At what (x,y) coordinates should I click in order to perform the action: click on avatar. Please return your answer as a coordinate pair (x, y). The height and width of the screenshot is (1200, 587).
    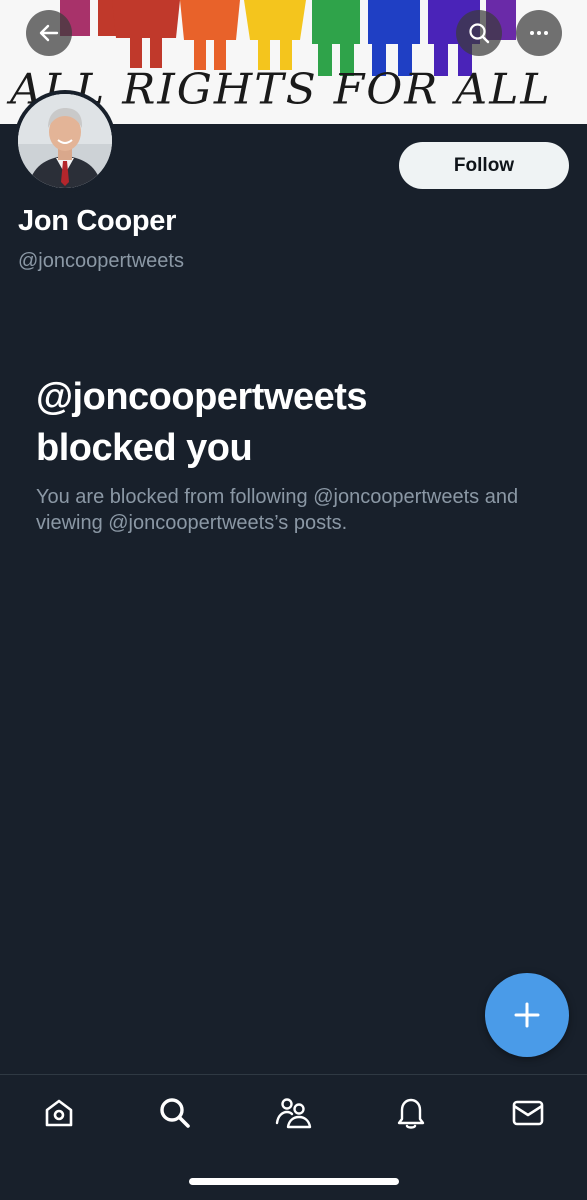
    Looking at the image, I should click on (65, 141).